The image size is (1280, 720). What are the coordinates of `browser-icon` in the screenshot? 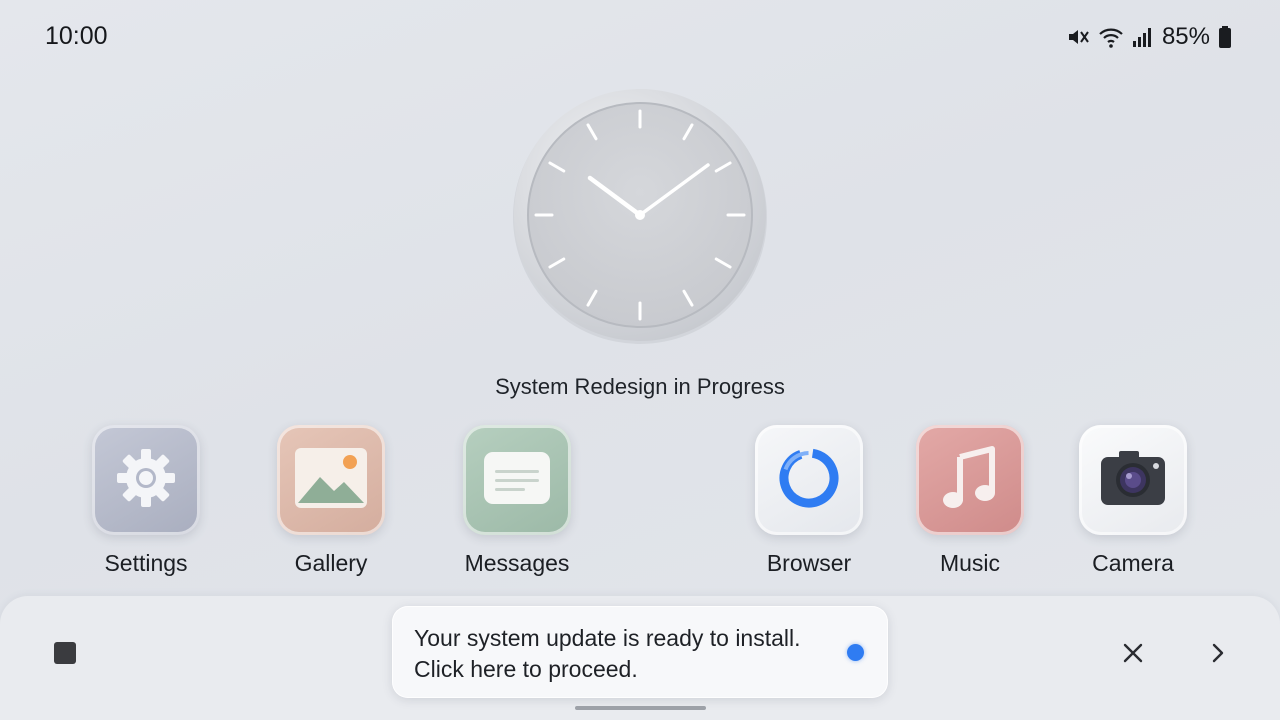 It's located at (809, 480).